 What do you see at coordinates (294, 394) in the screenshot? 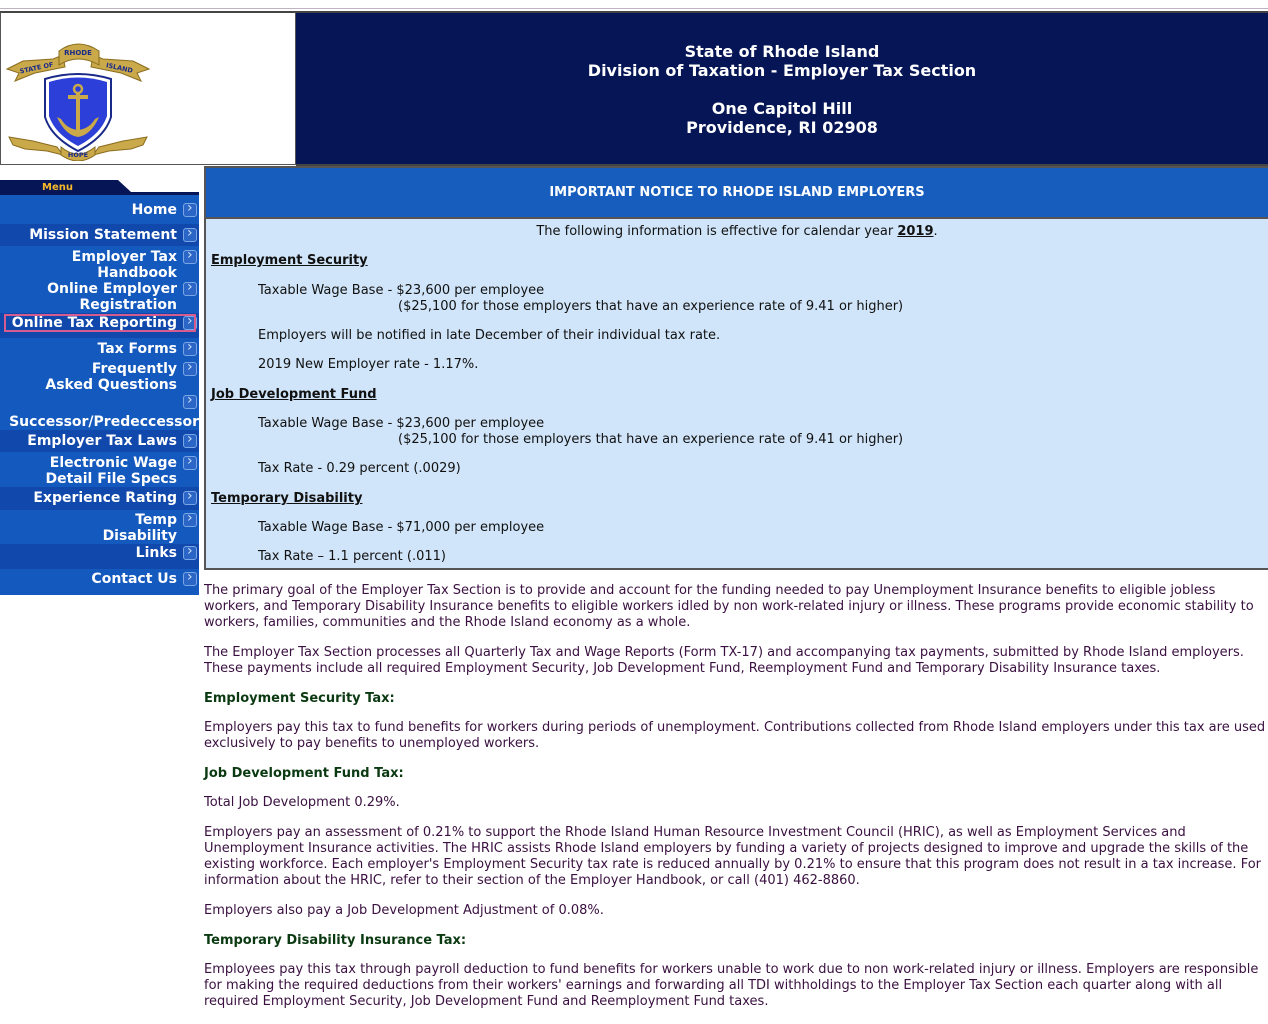
I see `section-job-development: Job Development Fund` at bounding box center [294, 394].